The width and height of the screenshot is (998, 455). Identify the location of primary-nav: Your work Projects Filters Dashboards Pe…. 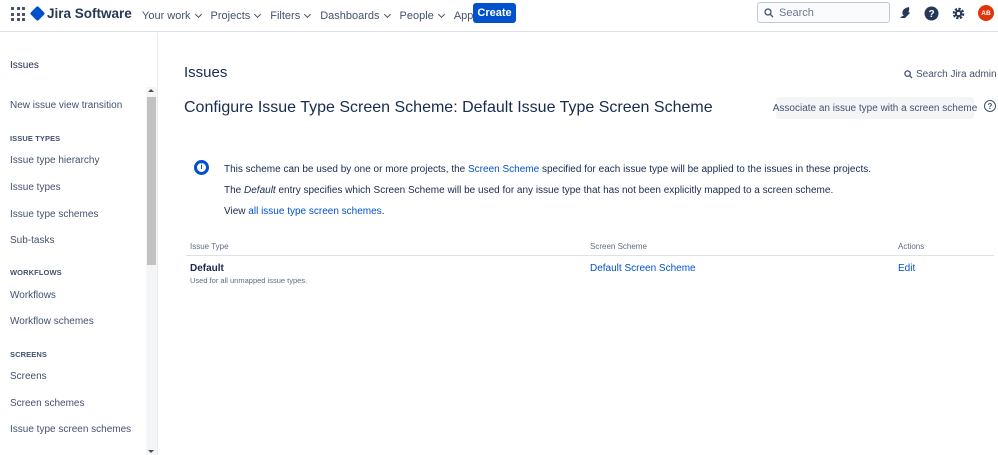
(320, 16).